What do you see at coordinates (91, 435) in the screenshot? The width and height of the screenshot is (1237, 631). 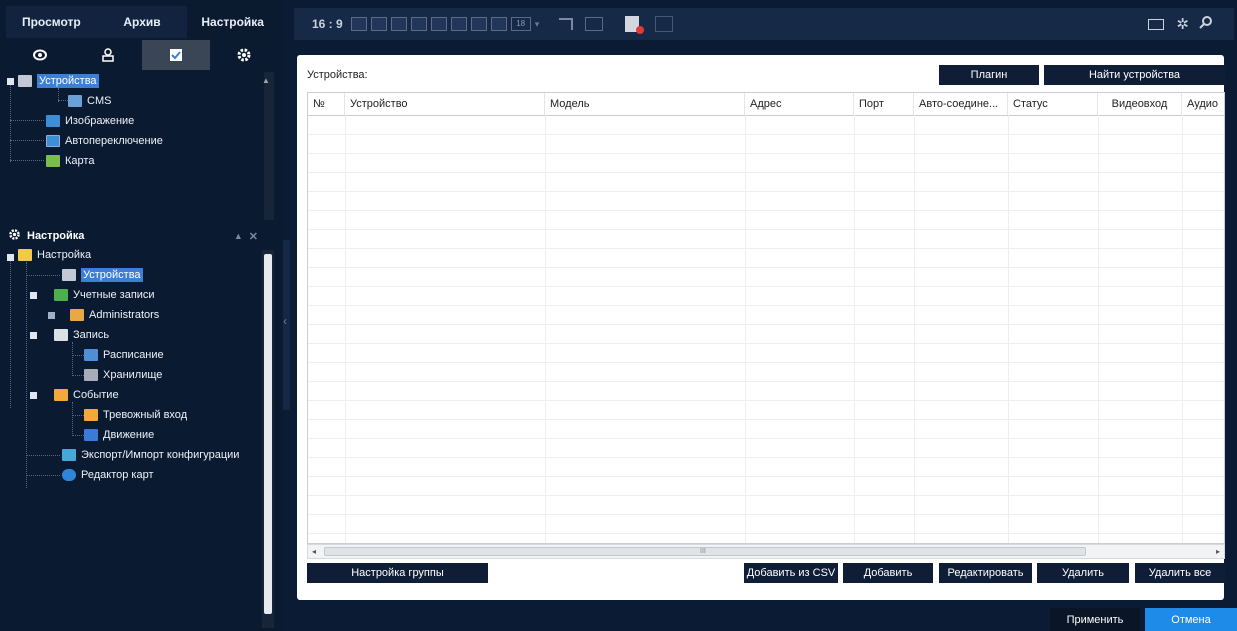 I see `motion-icon` at bounding box center [91, 435].